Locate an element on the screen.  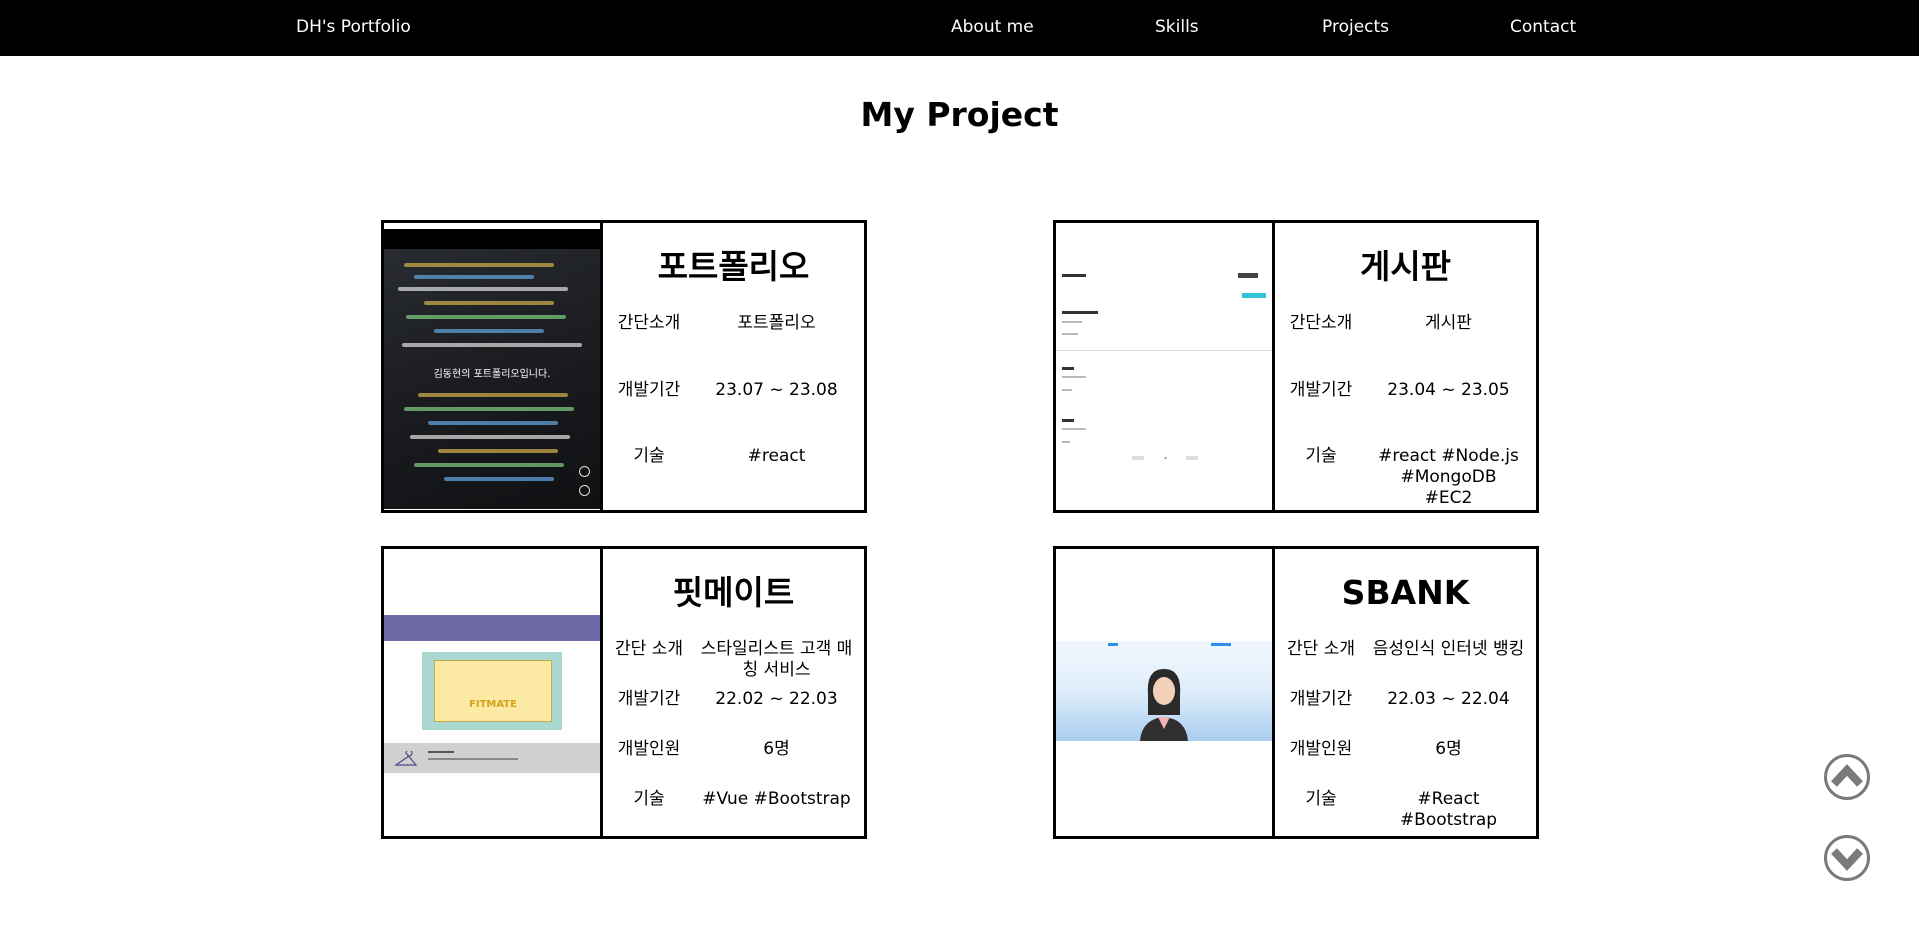
value-period: 22.03 ~ 22.04 is located at coordinates (1448, 699).